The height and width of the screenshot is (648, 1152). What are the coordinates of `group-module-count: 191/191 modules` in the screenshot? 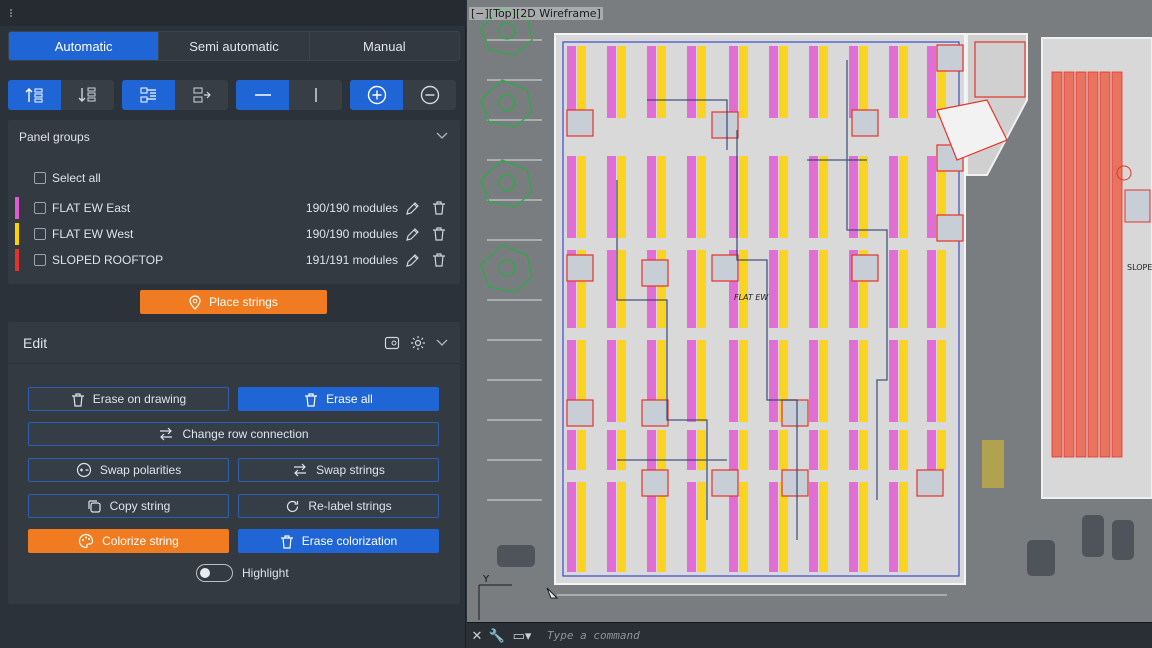 It's located at (351, 260).